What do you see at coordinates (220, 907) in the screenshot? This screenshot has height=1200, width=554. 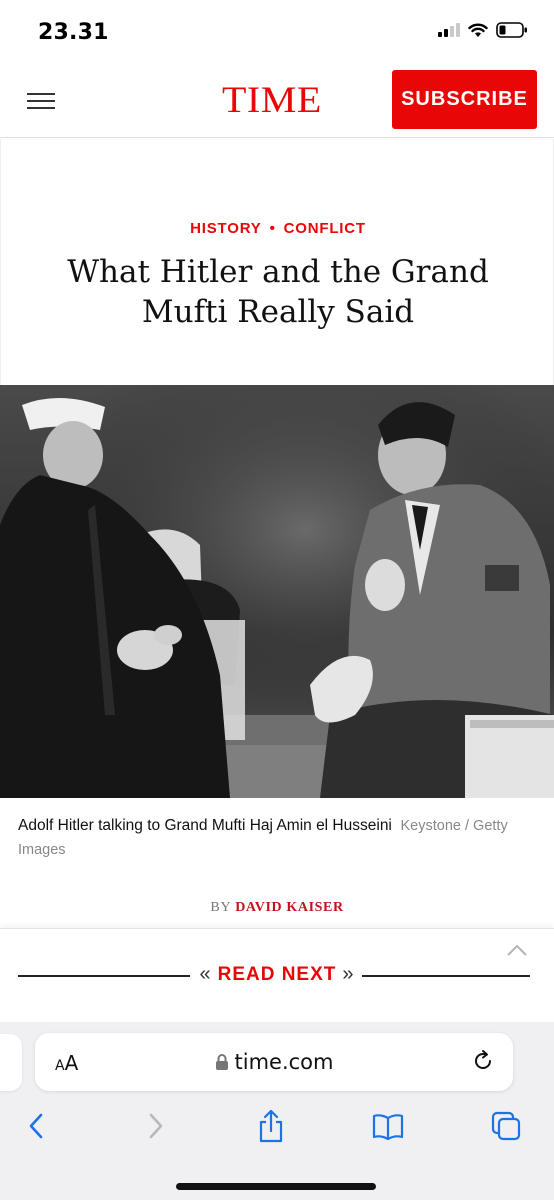 I see `byline-prefix: BY` at bounding box center [220, 907].